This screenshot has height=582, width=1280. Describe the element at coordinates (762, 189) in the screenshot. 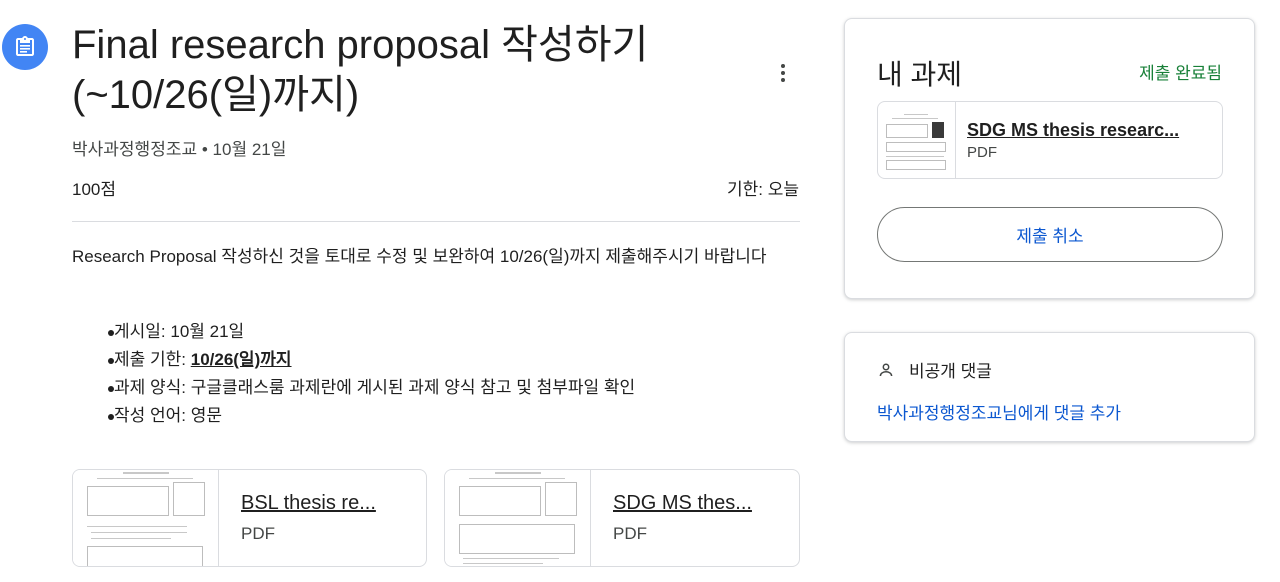

I see `due-date: 기한: 오늘` at that location.